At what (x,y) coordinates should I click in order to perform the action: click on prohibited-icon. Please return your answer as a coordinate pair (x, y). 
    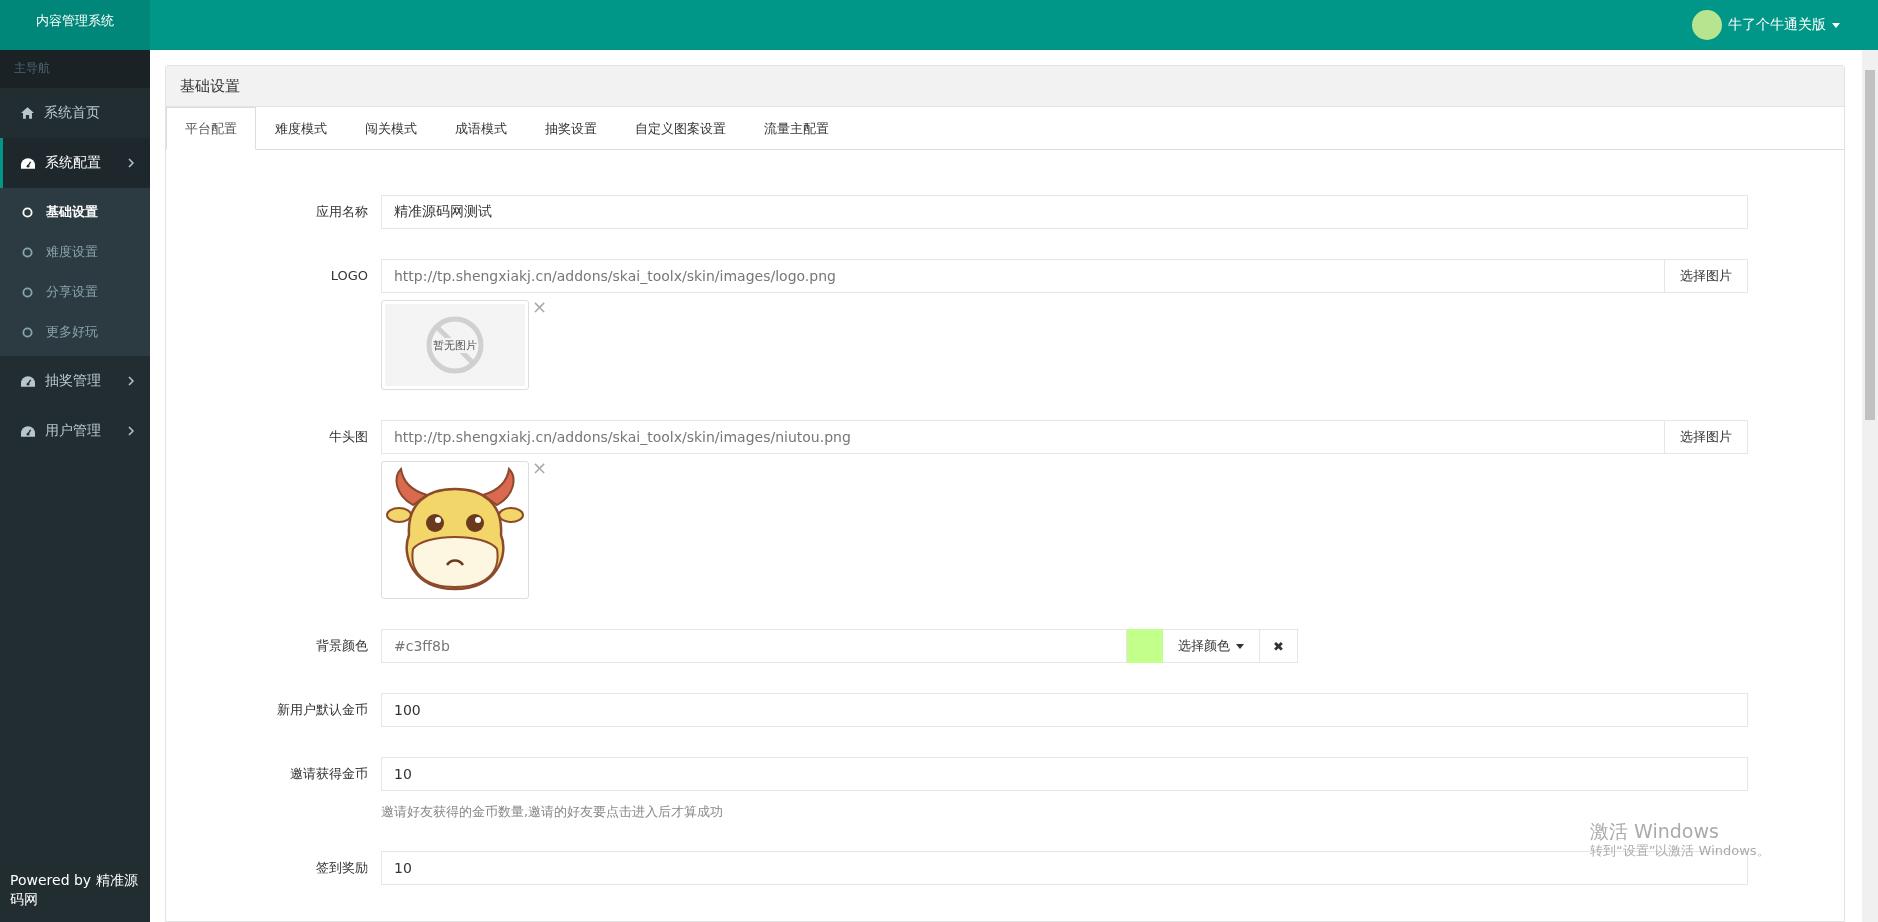
    Looking at the image, I should click on (455, 345).